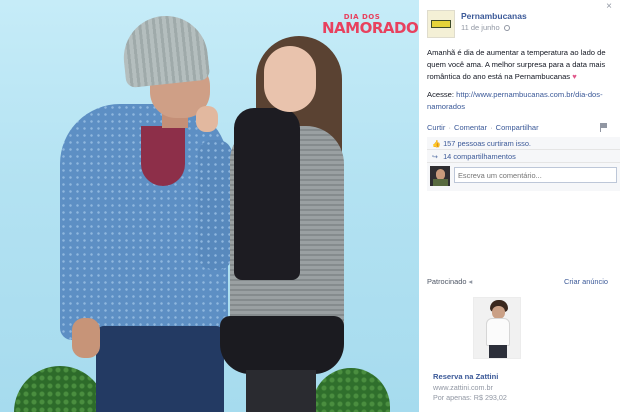  What do you see at coordinates (498, 332) in the screenshot?
I see `ad-model-shirt` at bounding box center [498, 332].